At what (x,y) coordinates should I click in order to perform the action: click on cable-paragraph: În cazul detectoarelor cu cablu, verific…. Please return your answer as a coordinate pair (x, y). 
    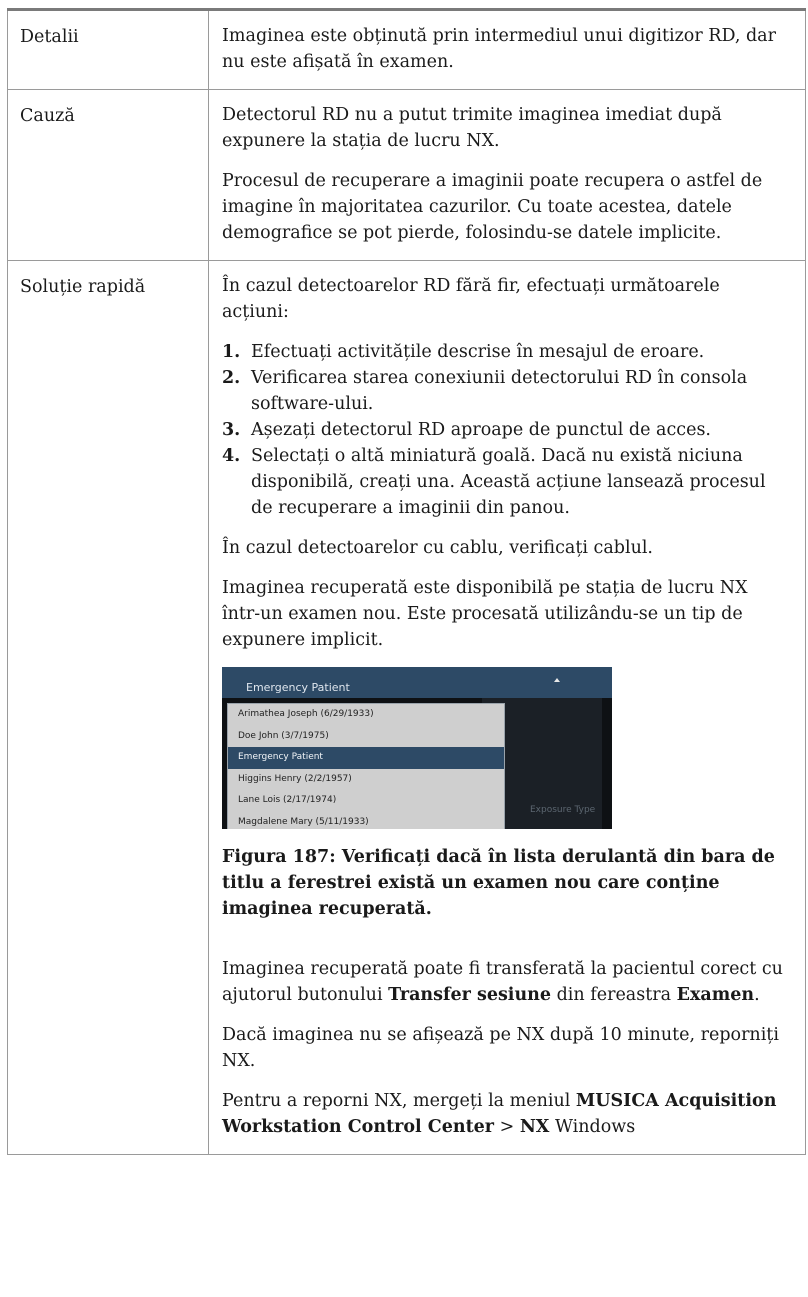
    Looking at the image, I should click on (437, 548).